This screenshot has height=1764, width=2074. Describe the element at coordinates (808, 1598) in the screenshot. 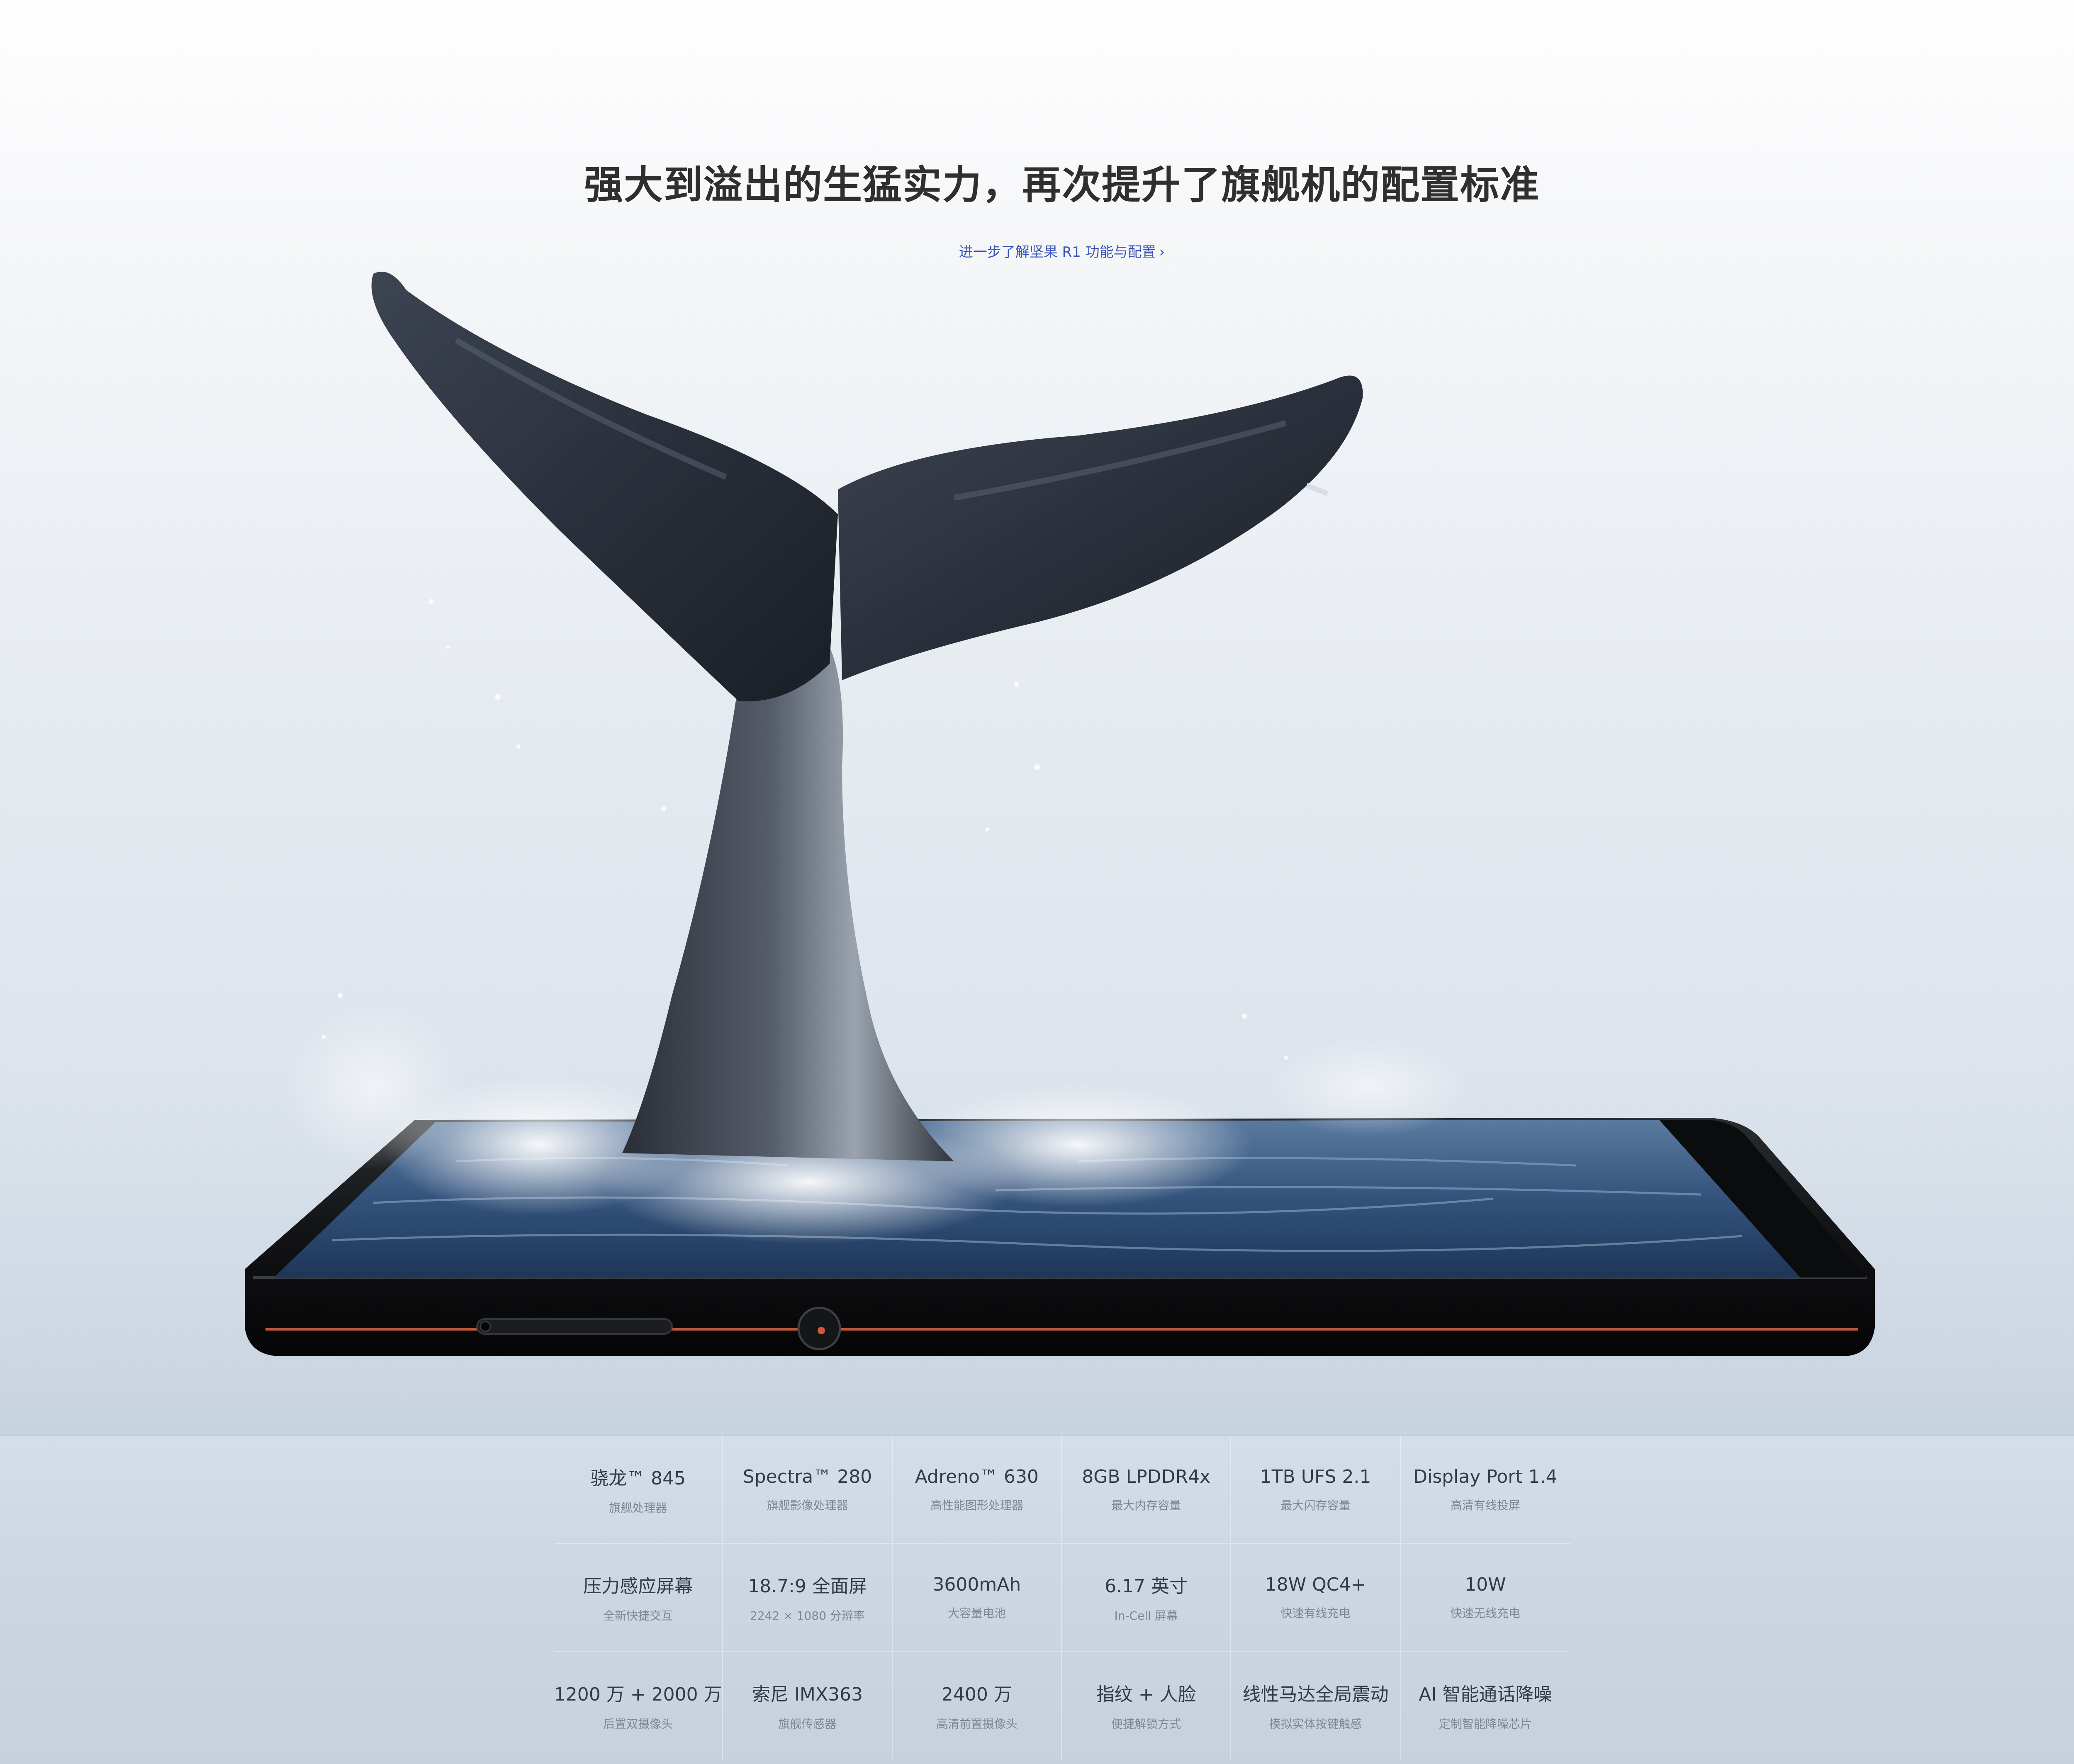

I see `spec-item-fullscreen: 18.7:9 全面屏 2242 × 1080 分辨率` at that location.